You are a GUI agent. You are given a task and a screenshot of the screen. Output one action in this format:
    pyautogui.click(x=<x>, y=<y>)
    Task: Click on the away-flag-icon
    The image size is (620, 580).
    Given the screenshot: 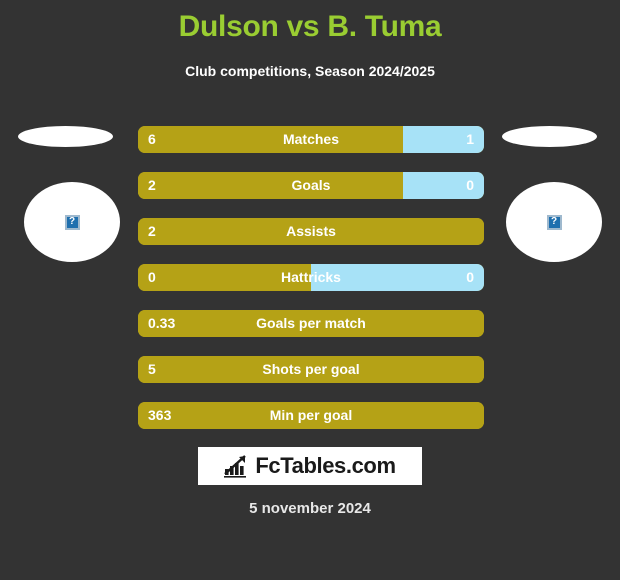 What is the action you would take?
    pyautogui.click(x=549, y=136)
    